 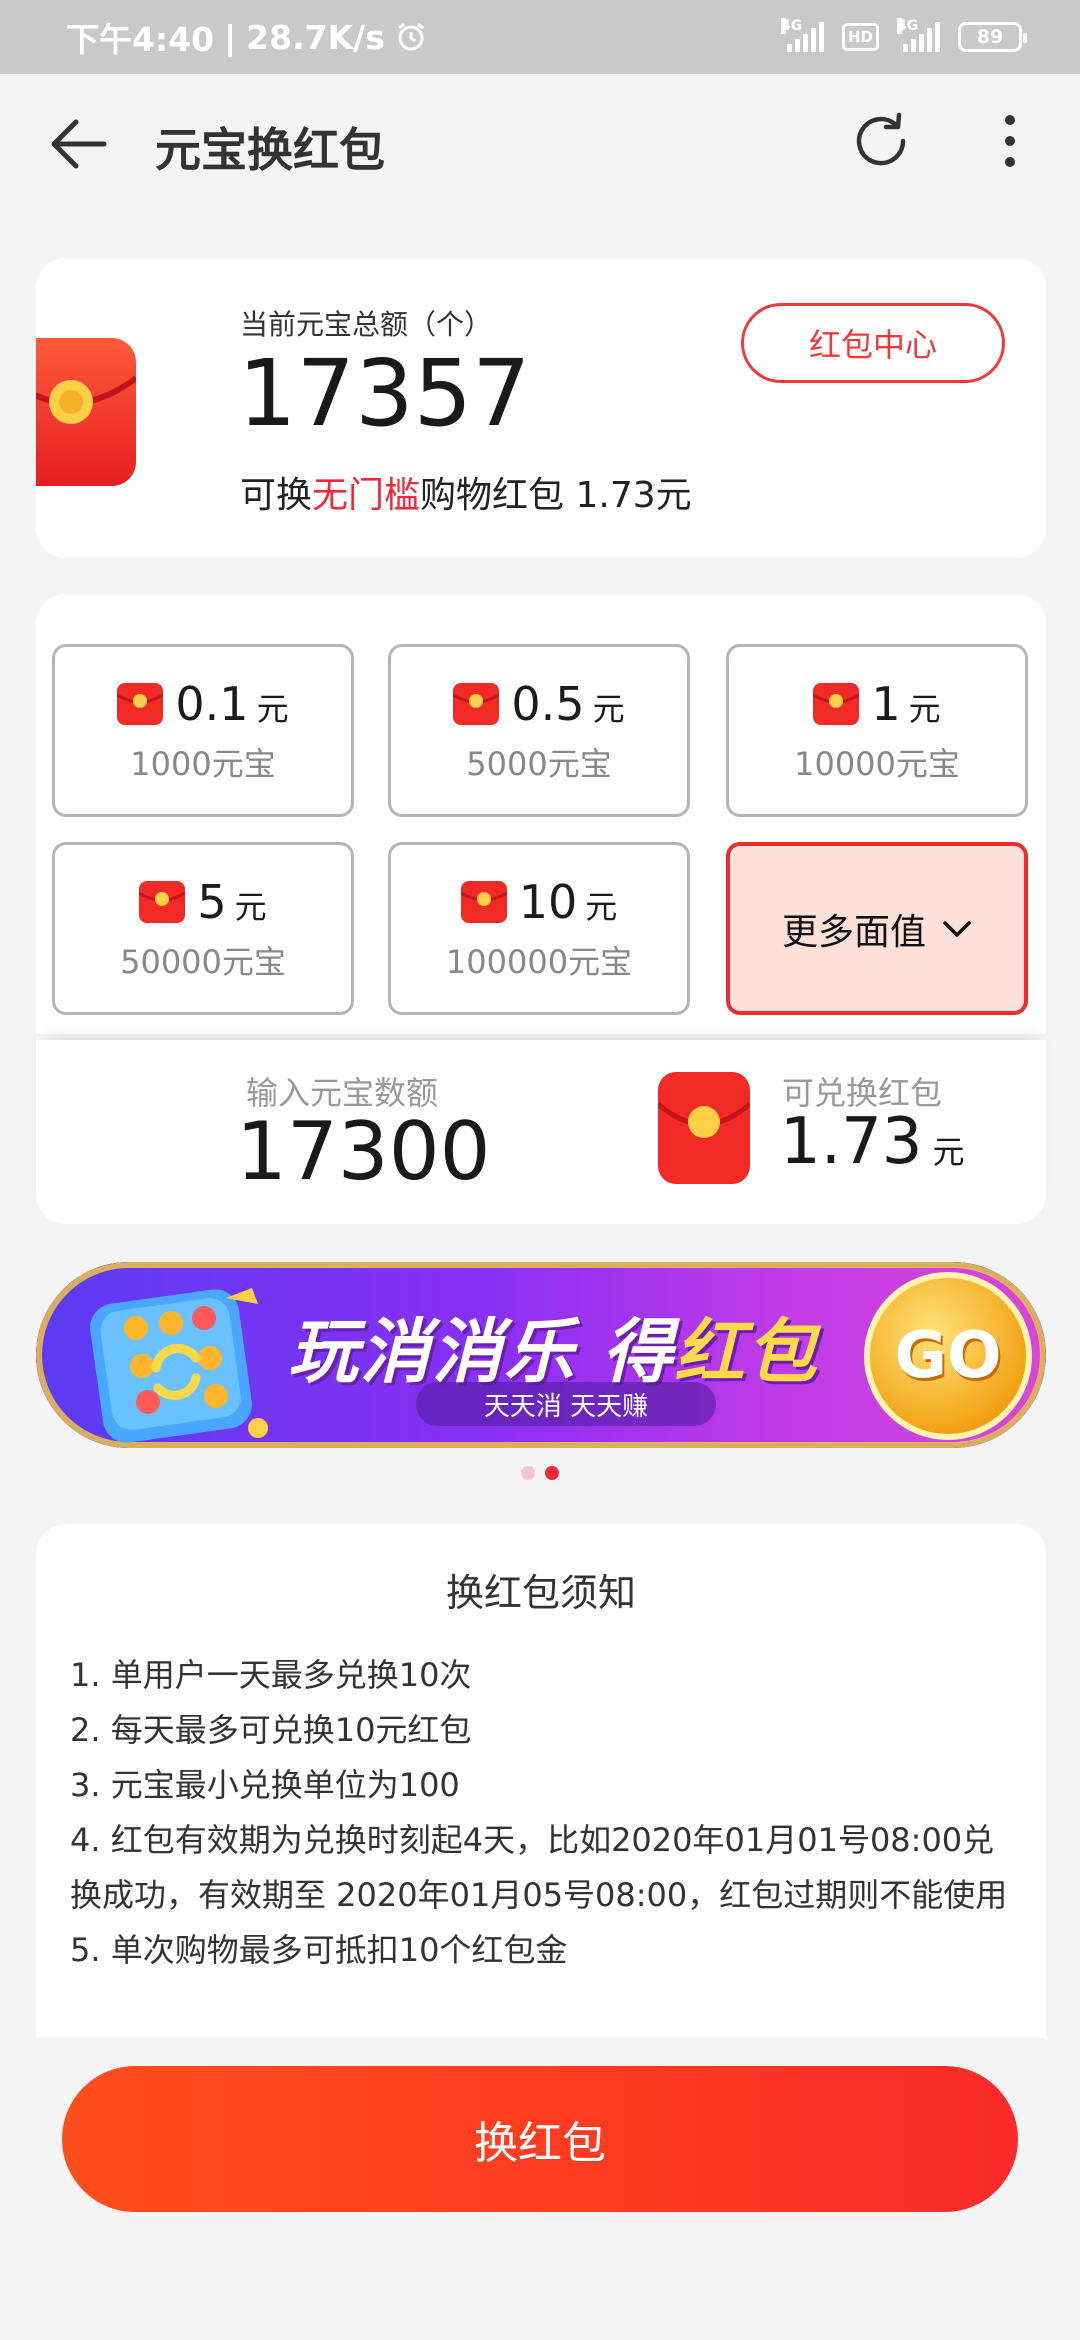 I want to click on denomination-option: 0.1 元 1000元宝, so click(x=203, y=730).